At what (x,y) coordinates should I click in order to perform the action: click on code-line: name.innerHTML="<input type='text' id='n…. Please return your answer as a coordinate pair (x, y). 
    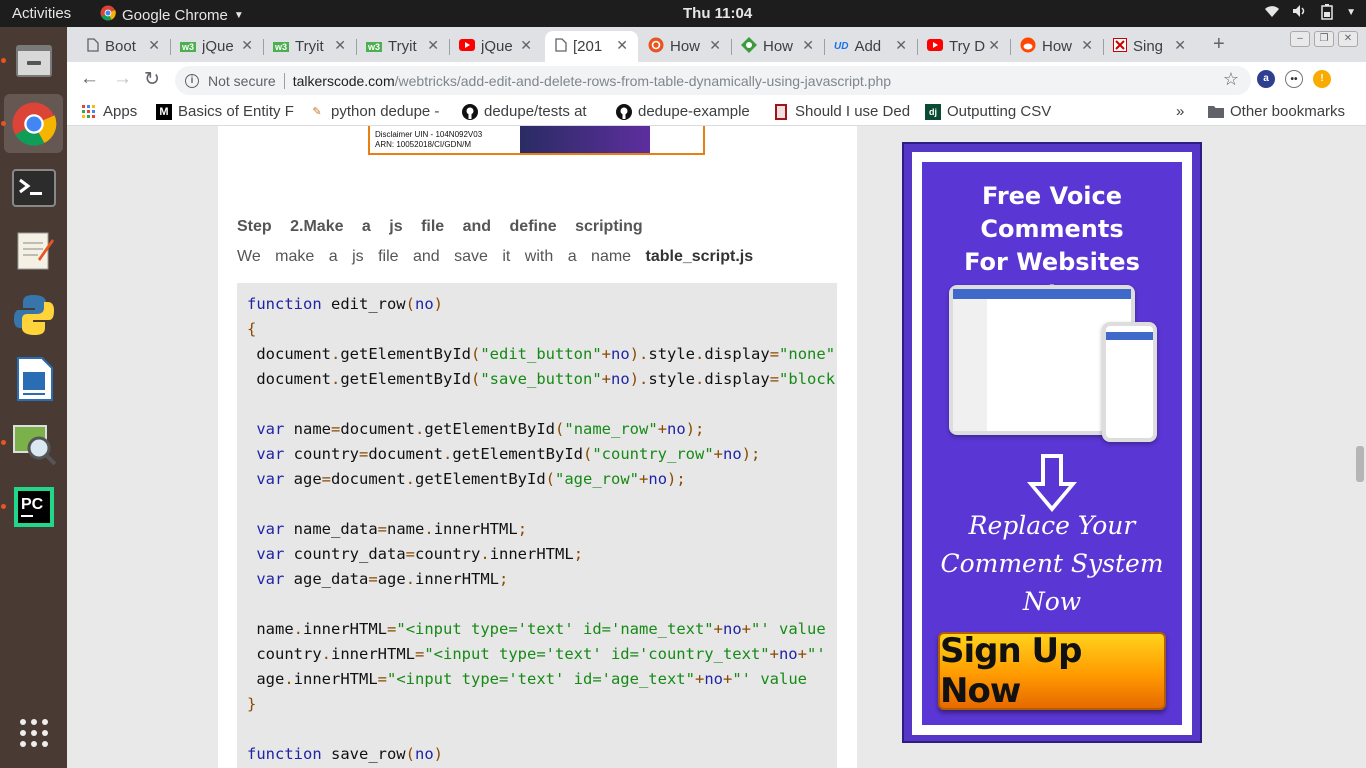
    Looking at the image, I should click on (536, 629).